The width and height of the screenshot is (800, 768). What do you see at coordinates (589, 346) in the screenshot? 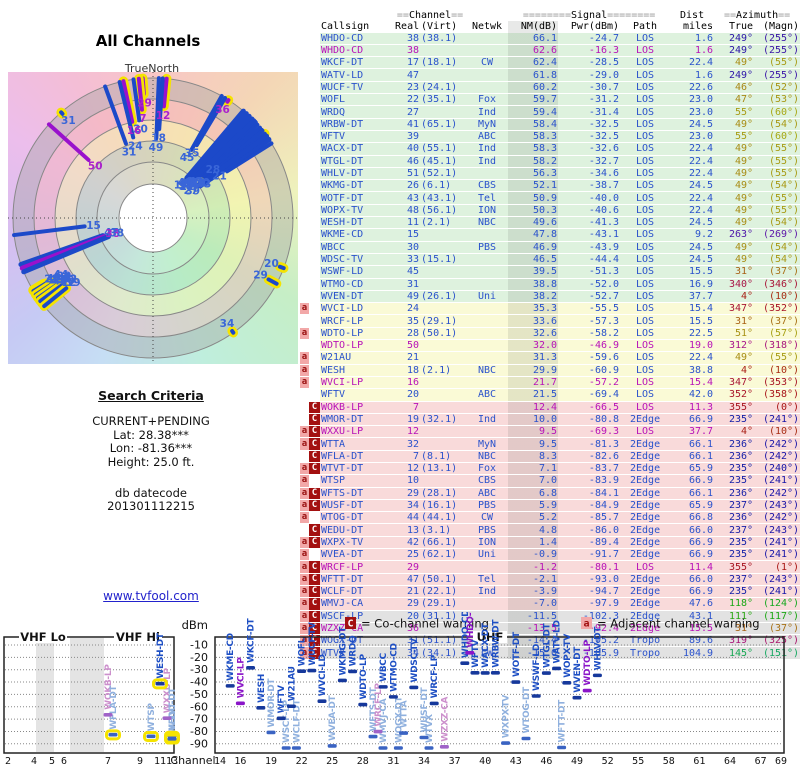
I see `power-dbm-cell: -46.9` at bounding box center [589, 346].